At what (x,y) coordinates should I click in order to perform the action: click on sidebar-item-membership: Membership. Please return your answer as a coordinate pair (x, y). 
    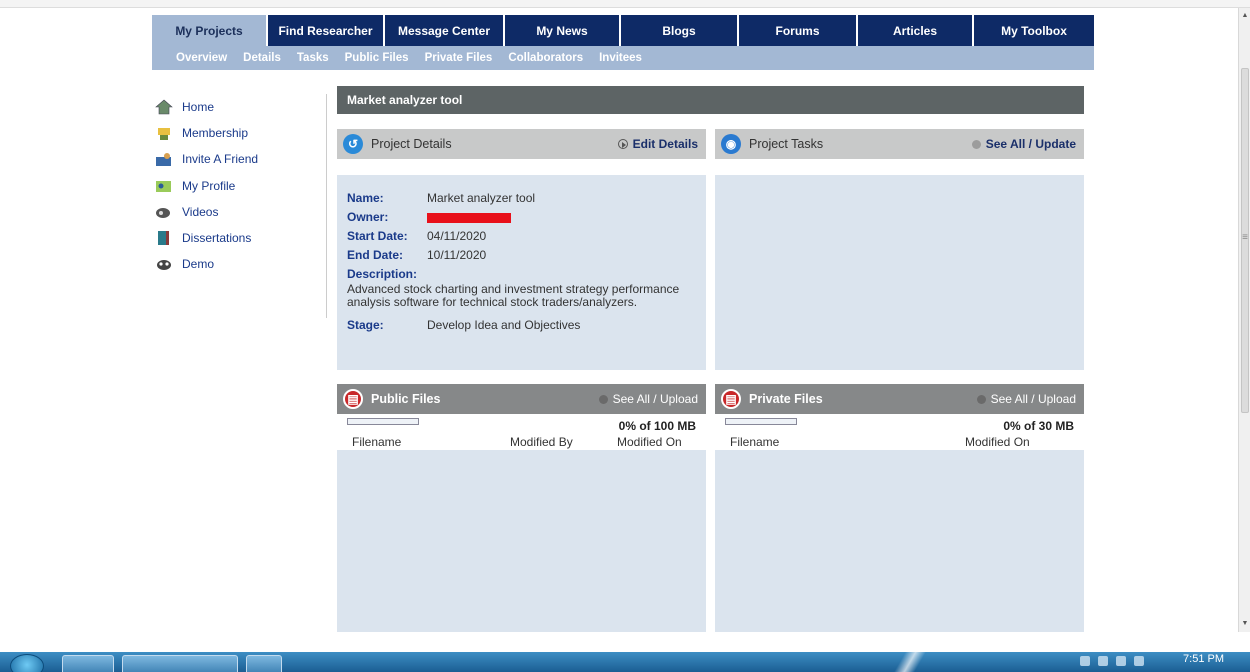
    Looking at the image, I should click on (240, 133).